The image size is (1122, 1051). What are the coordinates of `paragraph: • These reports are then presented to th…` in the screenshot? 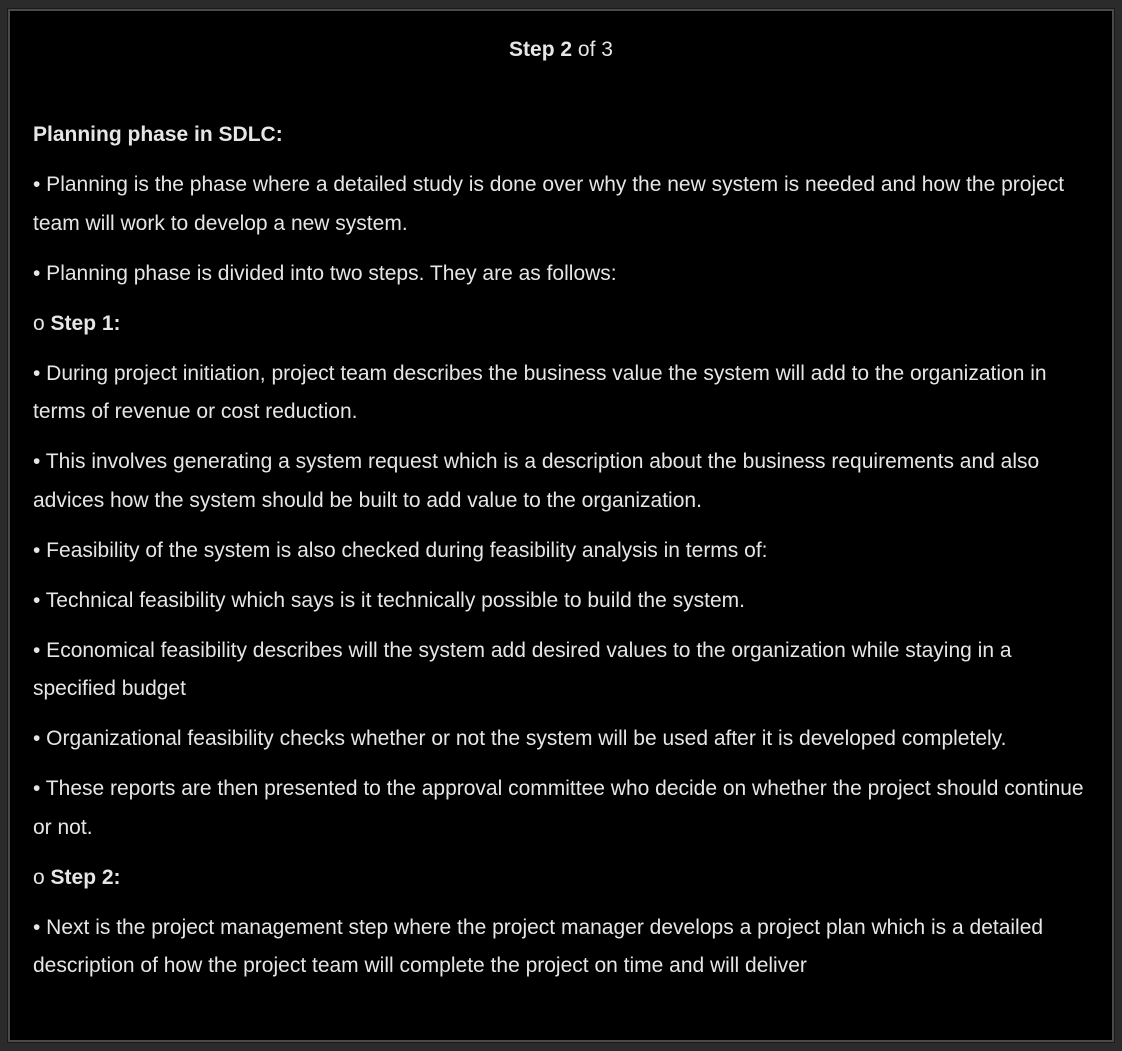 It's located at (558, 808).